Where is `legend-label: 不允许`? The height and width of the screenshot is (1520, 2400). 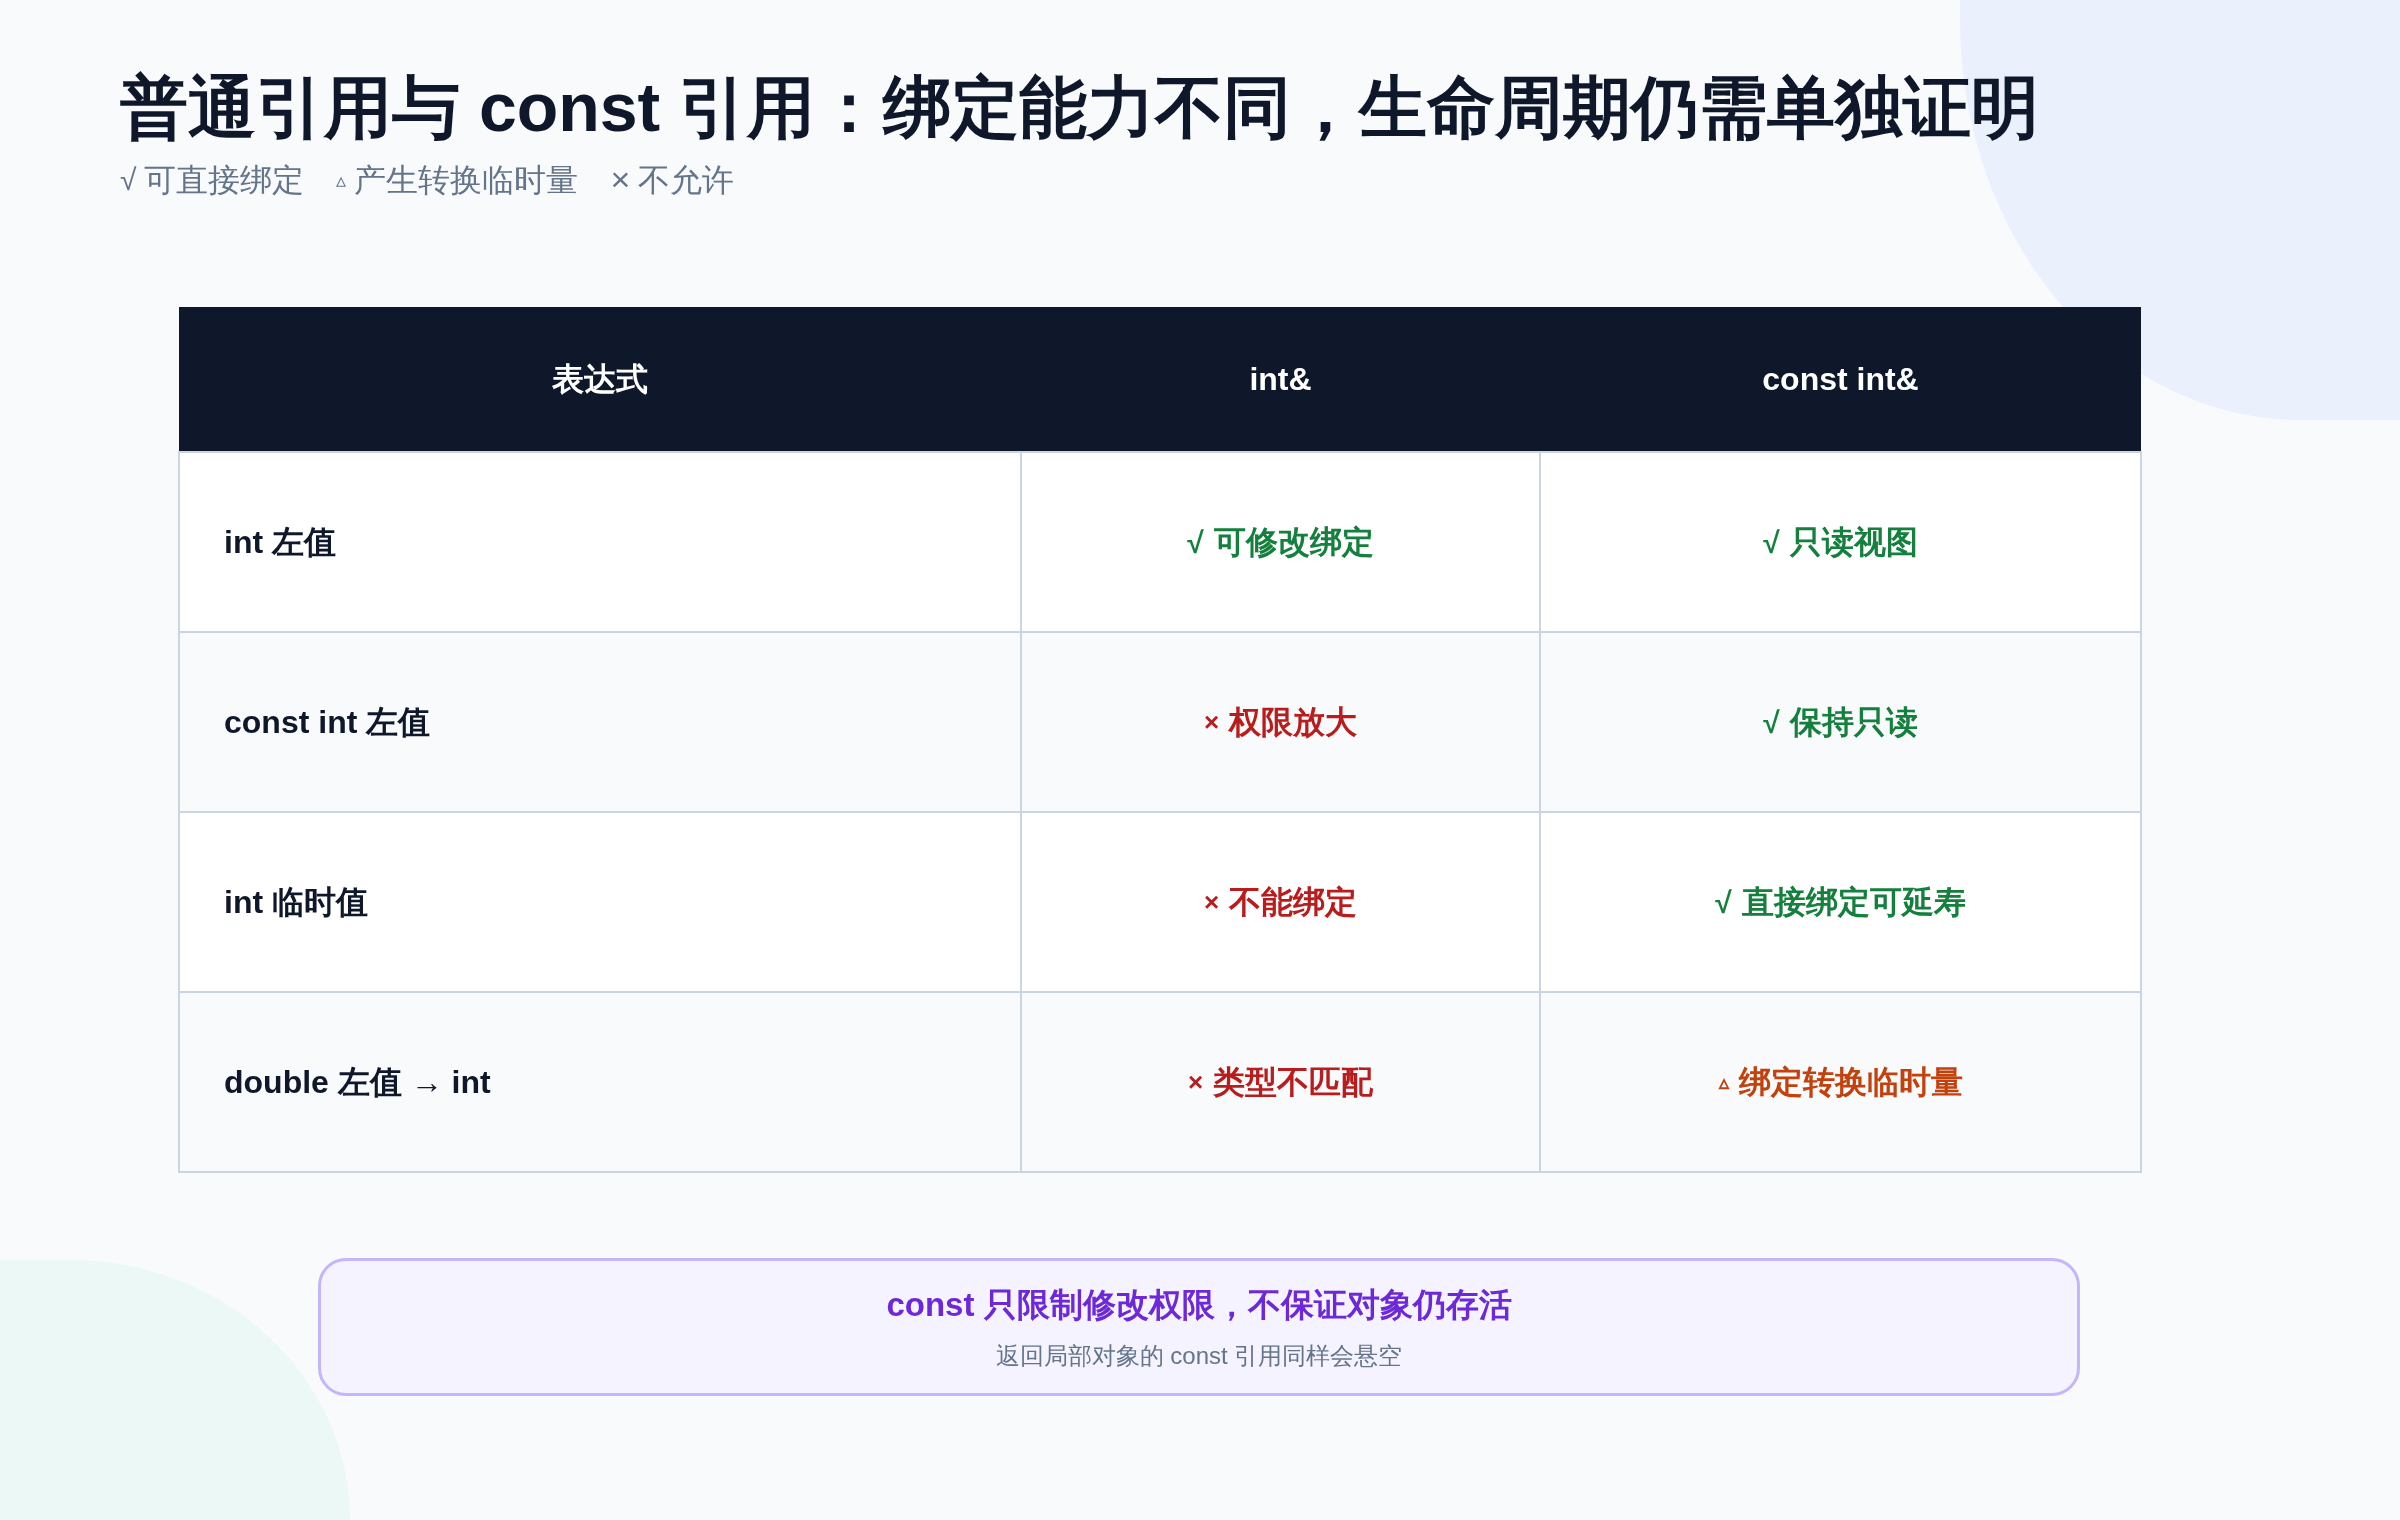
legend-label: 不允许 is located at coordinates (686, 180).